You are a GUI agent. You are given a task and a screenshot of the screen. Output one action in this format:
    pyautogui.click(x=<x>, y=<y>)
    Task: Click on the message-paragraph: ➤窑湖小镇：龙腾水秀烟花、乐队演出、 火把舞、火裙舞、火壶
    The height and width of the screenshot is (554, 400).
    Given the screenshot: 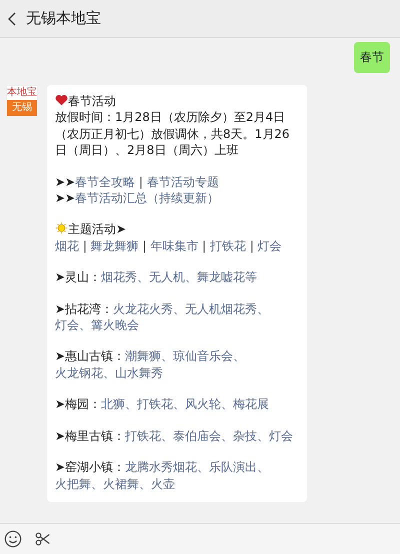 What is the action you would take?
    pyautogui.click(x=162, y=475)
    